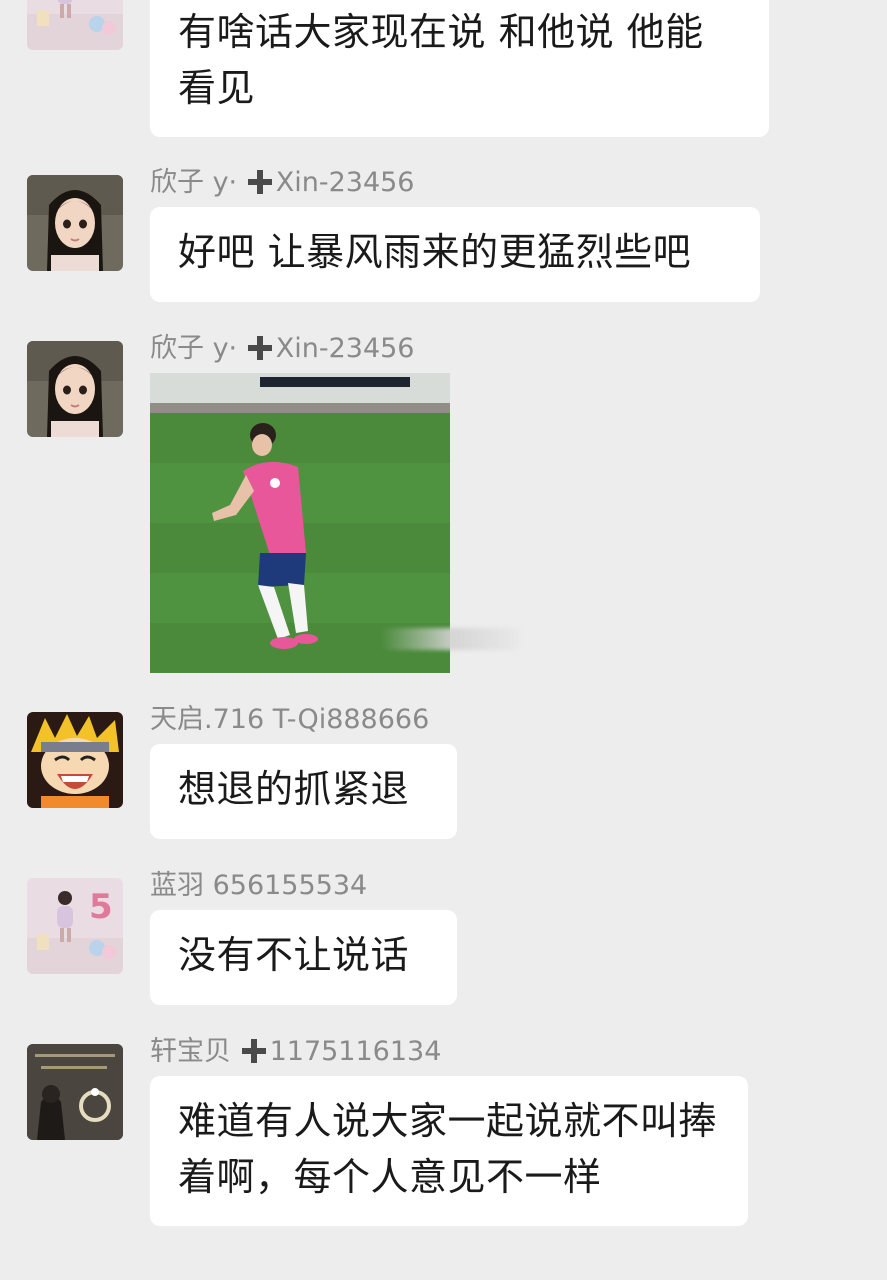  I want to click on user-avatar-ring-photo-icon, so click(75, 1092).